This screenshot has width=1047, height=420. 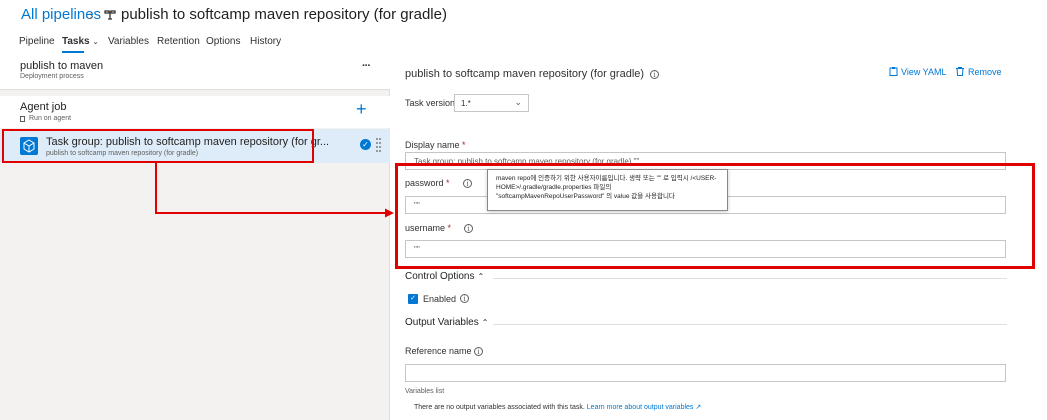 What do you see at coordinates (960, 71) in the screenshot?
I see `trash-icon` at bounding box center [960, 71].